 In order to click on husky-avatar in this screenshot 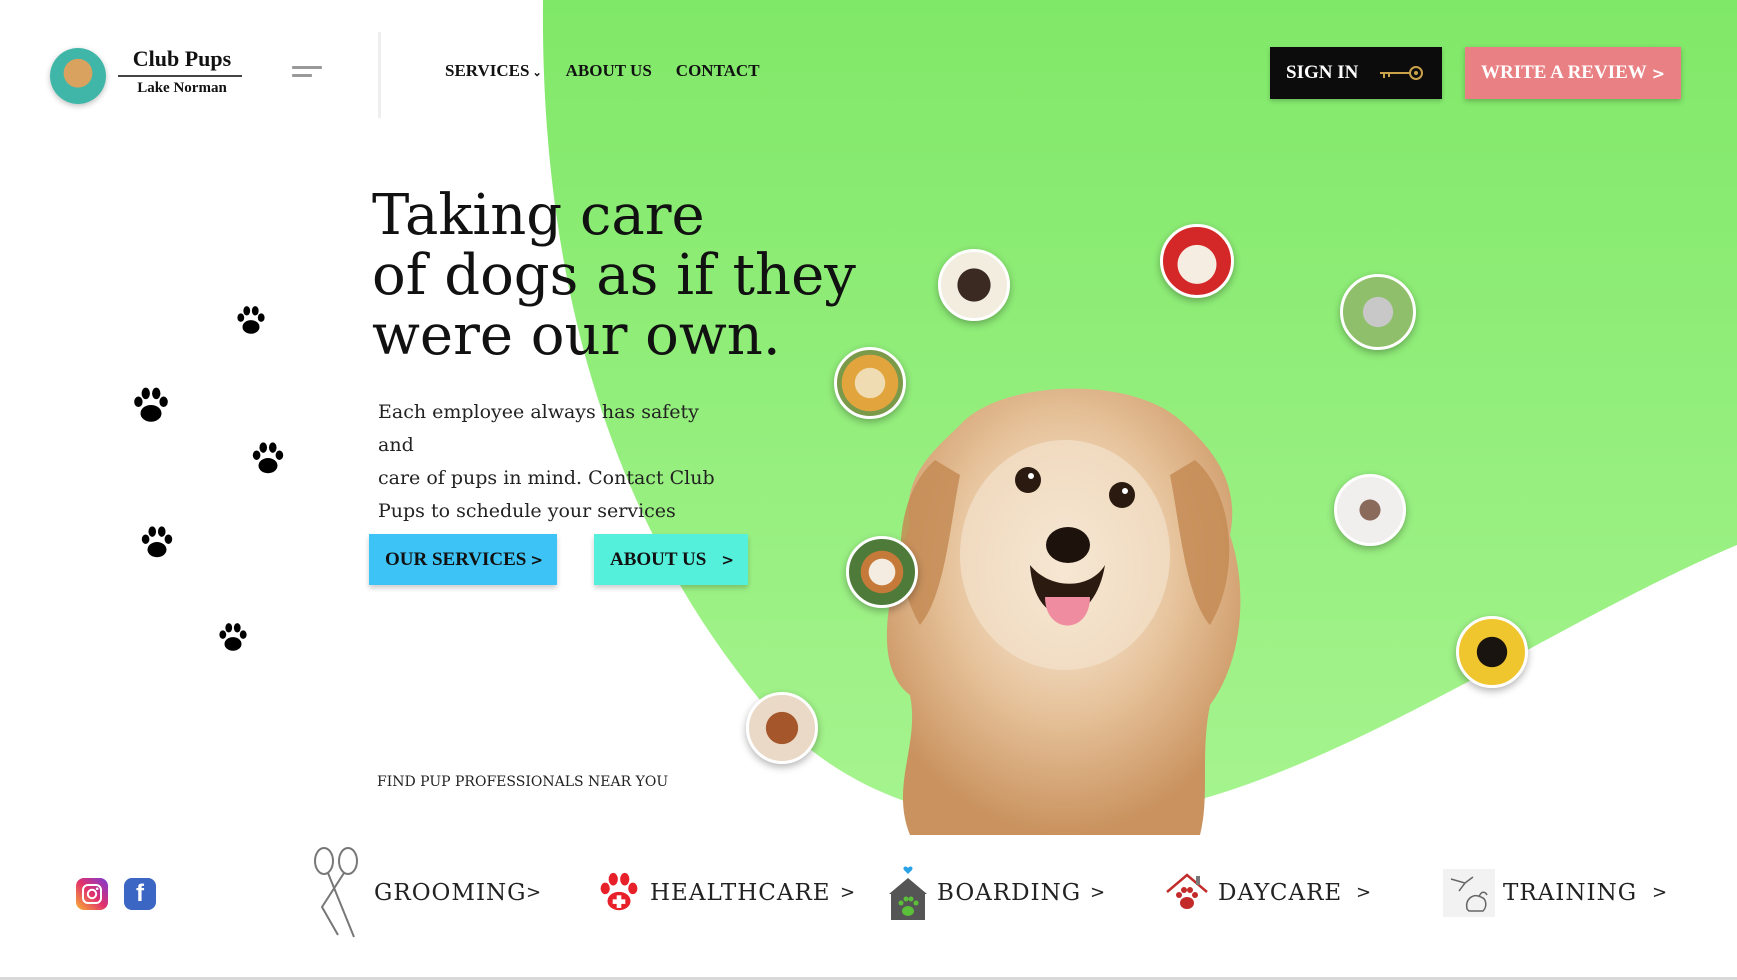, I will do `click(1378, 312)`.